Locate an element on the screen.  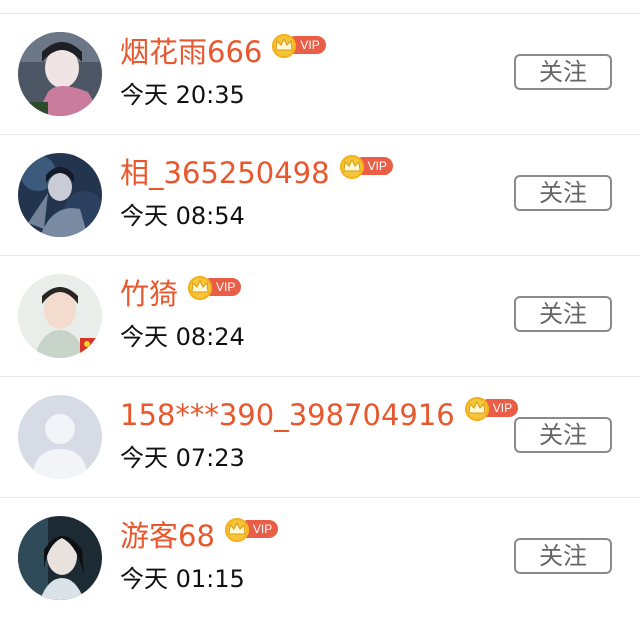
timestamp: 今天 07:23 is located at coordinates (182, 458).